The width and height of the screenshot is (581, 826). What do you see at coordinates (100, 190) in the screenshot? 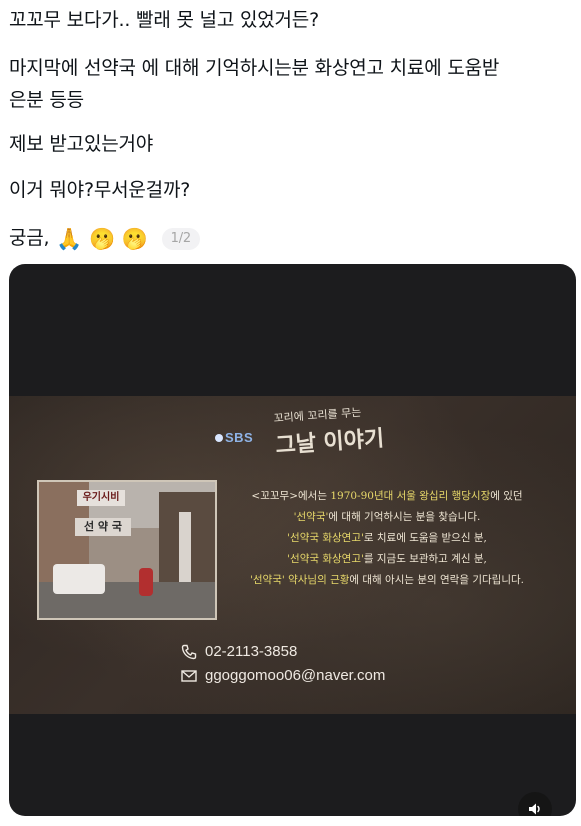
I see `post-line: 이거 뭐야?무서운걸까?` at bounding box center [100, 190].